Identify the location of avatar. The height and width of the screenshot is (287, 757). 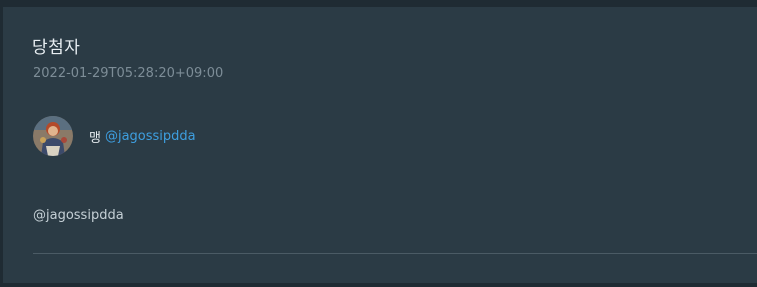
(53, 136).